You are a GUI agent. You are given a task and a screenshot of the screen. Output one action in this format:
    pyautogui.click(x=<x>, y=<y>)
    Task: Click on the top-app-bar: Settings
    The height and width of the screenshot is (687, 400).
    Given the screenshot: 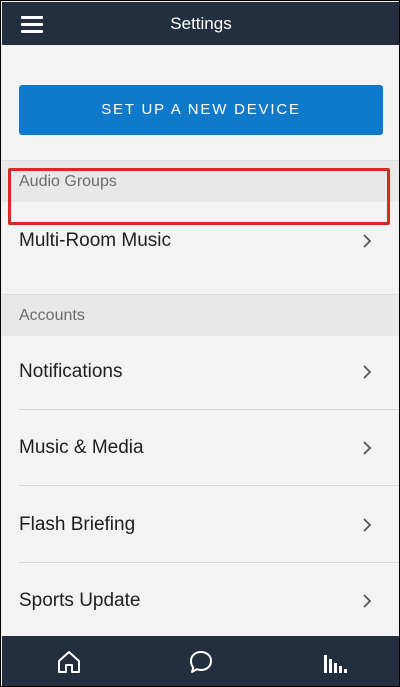 What is the action you would take?
    pyautogui.click(x=200, y=23)
    